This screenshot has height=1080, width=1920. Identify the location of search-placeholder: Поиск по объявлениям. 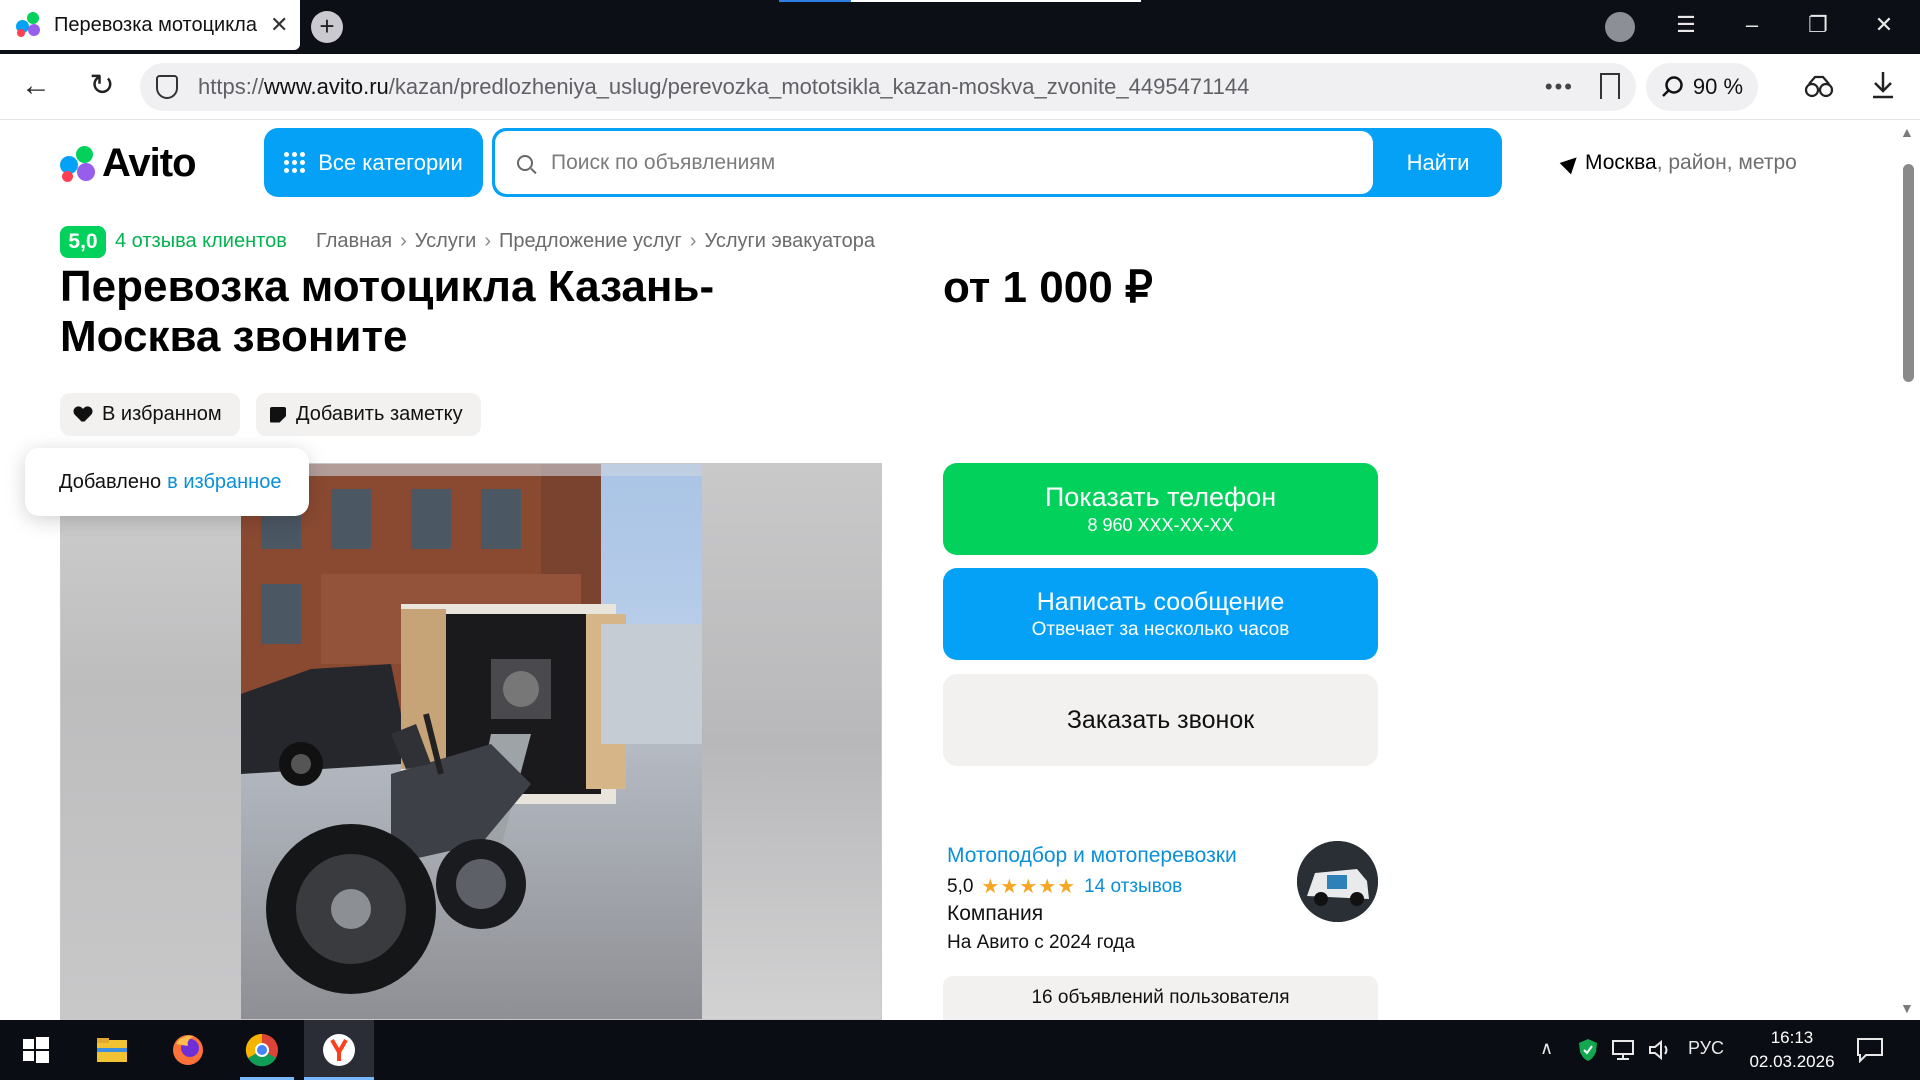
(663, 162).